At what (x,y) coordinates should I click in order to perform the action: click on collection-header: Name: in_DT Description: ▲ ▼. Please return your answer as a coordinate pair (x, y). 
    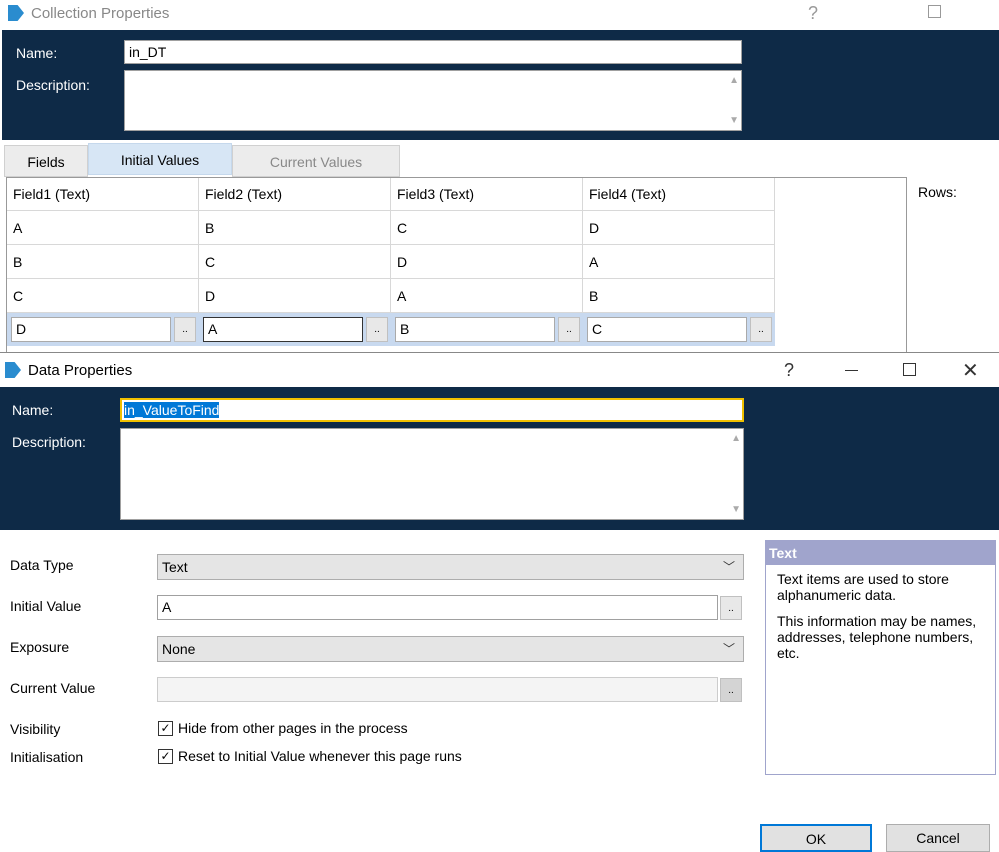
    Looking at the image, I should click on (500, 85).